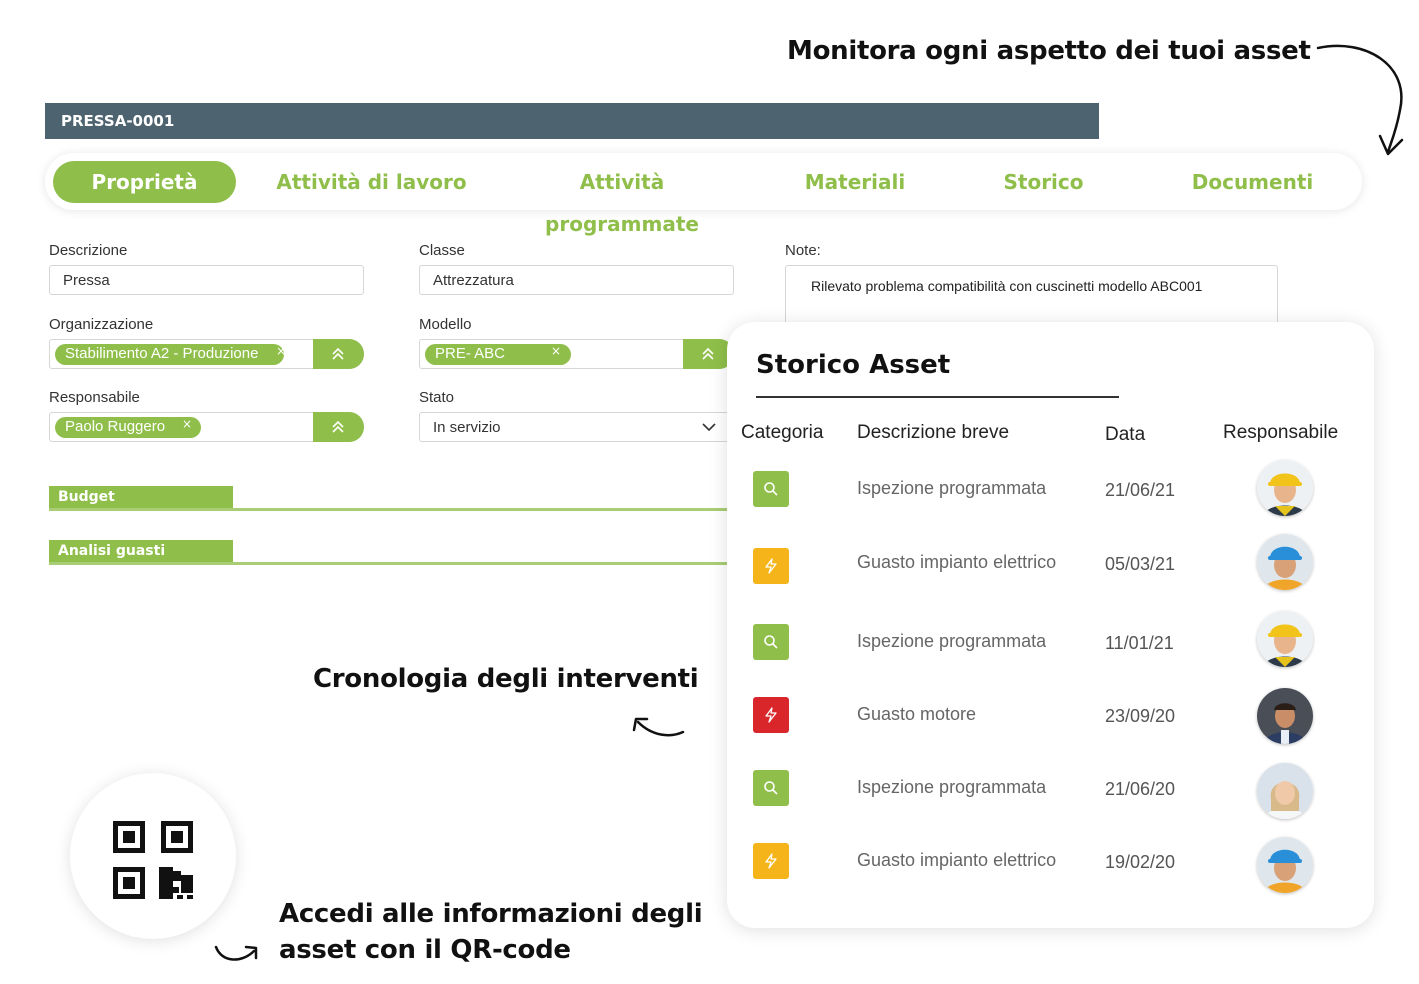  What do you see at coordinates (144, 182) in the screenshot?
I see `tab-proprieta: Proprietà` at bounding box center [144, 182].